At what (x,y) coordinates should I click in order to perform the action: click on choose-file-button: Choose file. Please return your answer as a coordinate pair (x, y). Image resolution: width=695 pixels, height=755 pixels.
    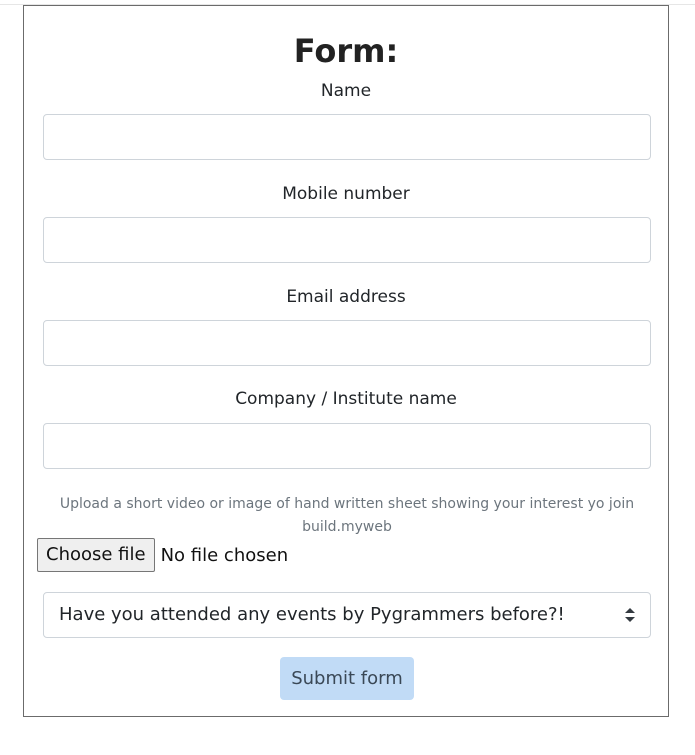
    Looking at the image, I should click on (96, 555).